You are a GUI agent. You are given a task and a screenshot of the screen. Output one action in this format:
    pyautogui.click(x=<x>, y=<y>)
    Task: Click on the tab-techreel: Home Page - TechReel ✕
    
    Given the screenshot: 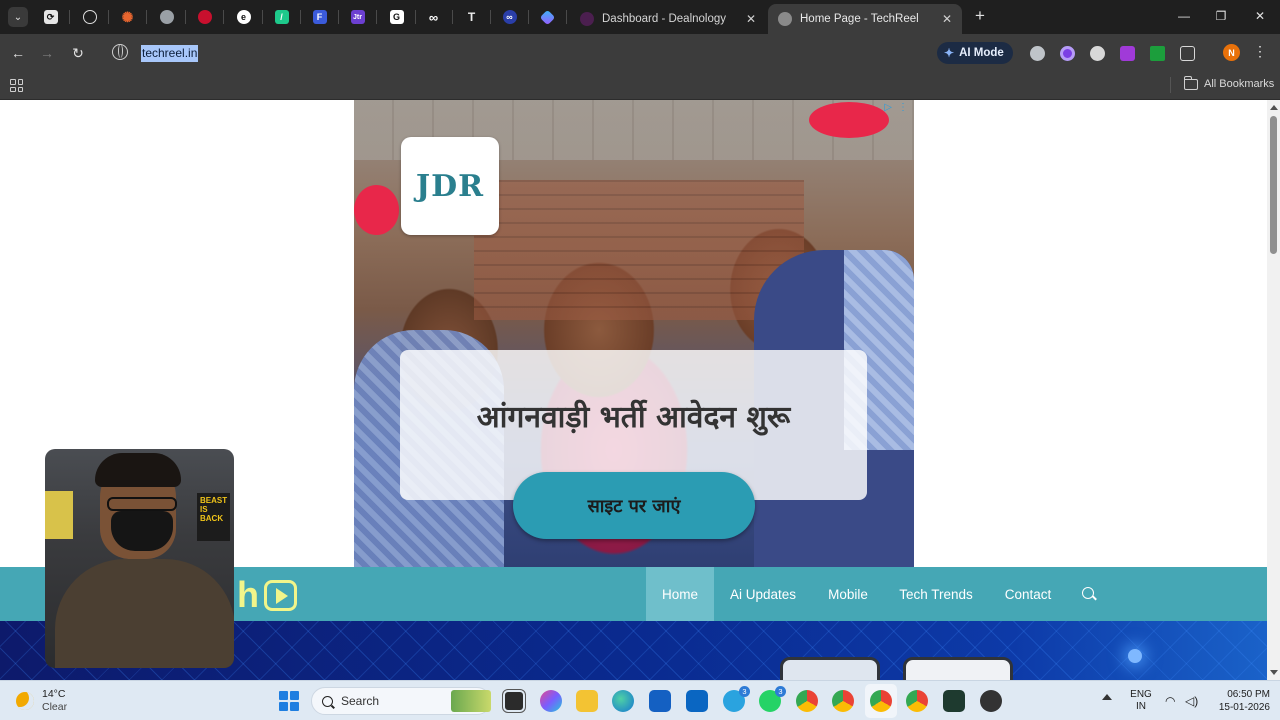 What is the action you would take?
    pyautogui.click(x=865, y=19)
    